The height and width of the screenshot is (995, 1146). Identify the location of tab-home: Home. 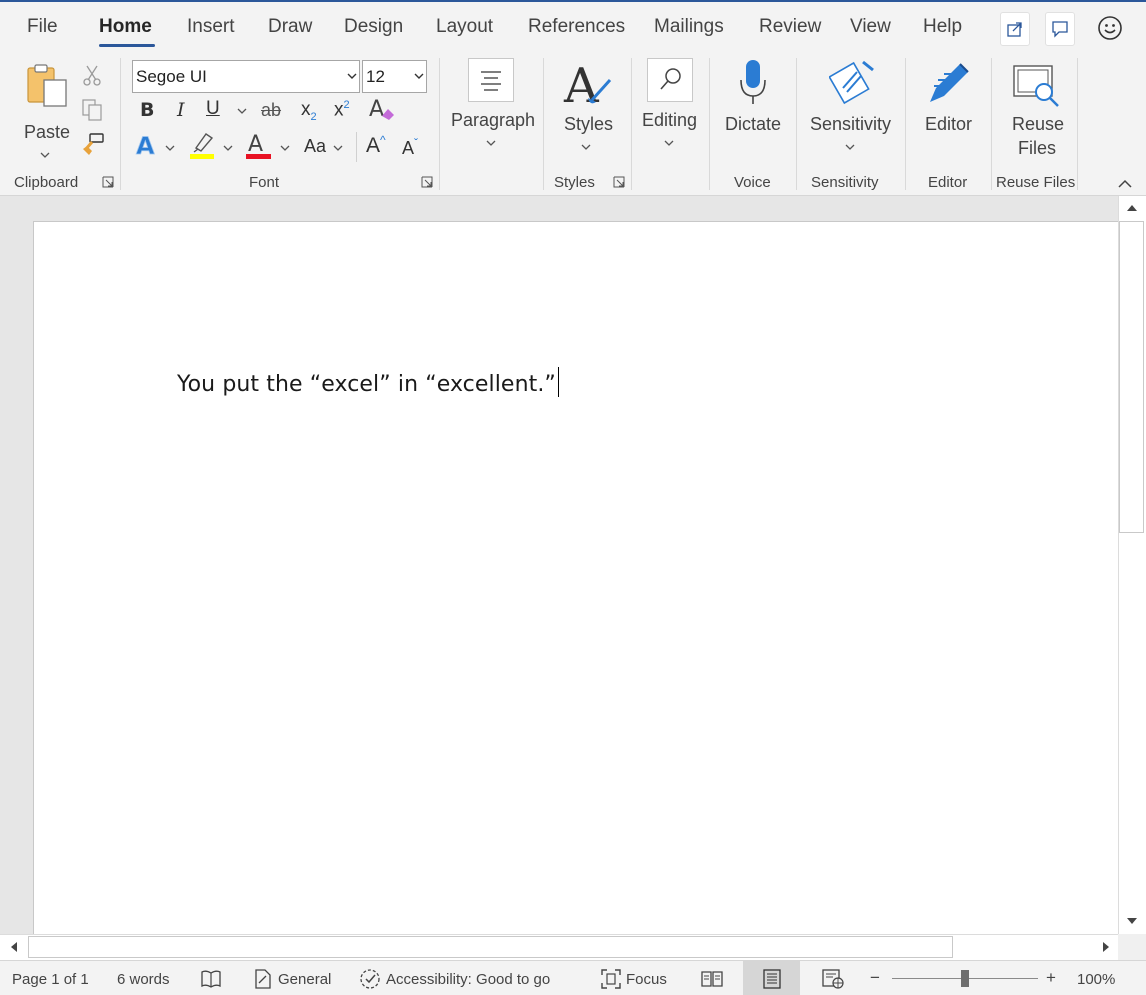
(125, 27).